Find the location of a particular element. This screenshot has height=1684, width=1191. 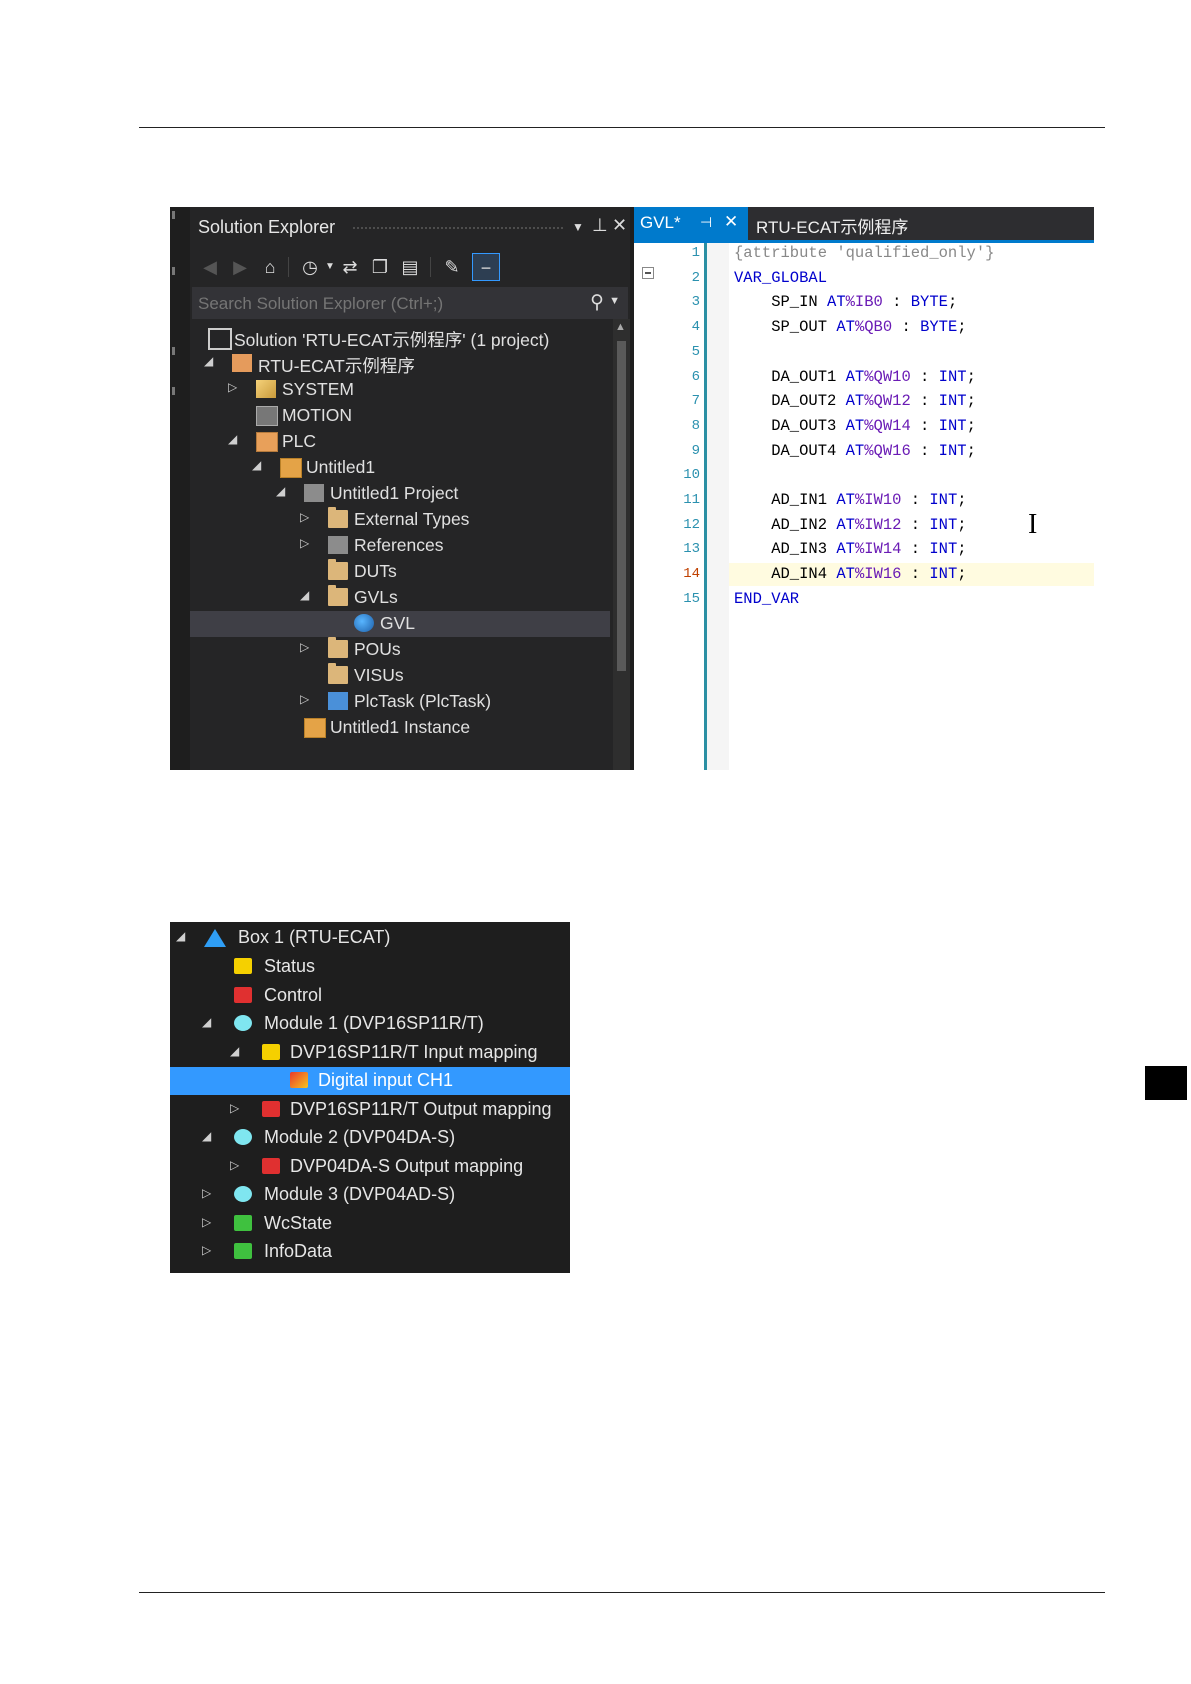

back-icon: ◀ is located at coordinates (210, 267).